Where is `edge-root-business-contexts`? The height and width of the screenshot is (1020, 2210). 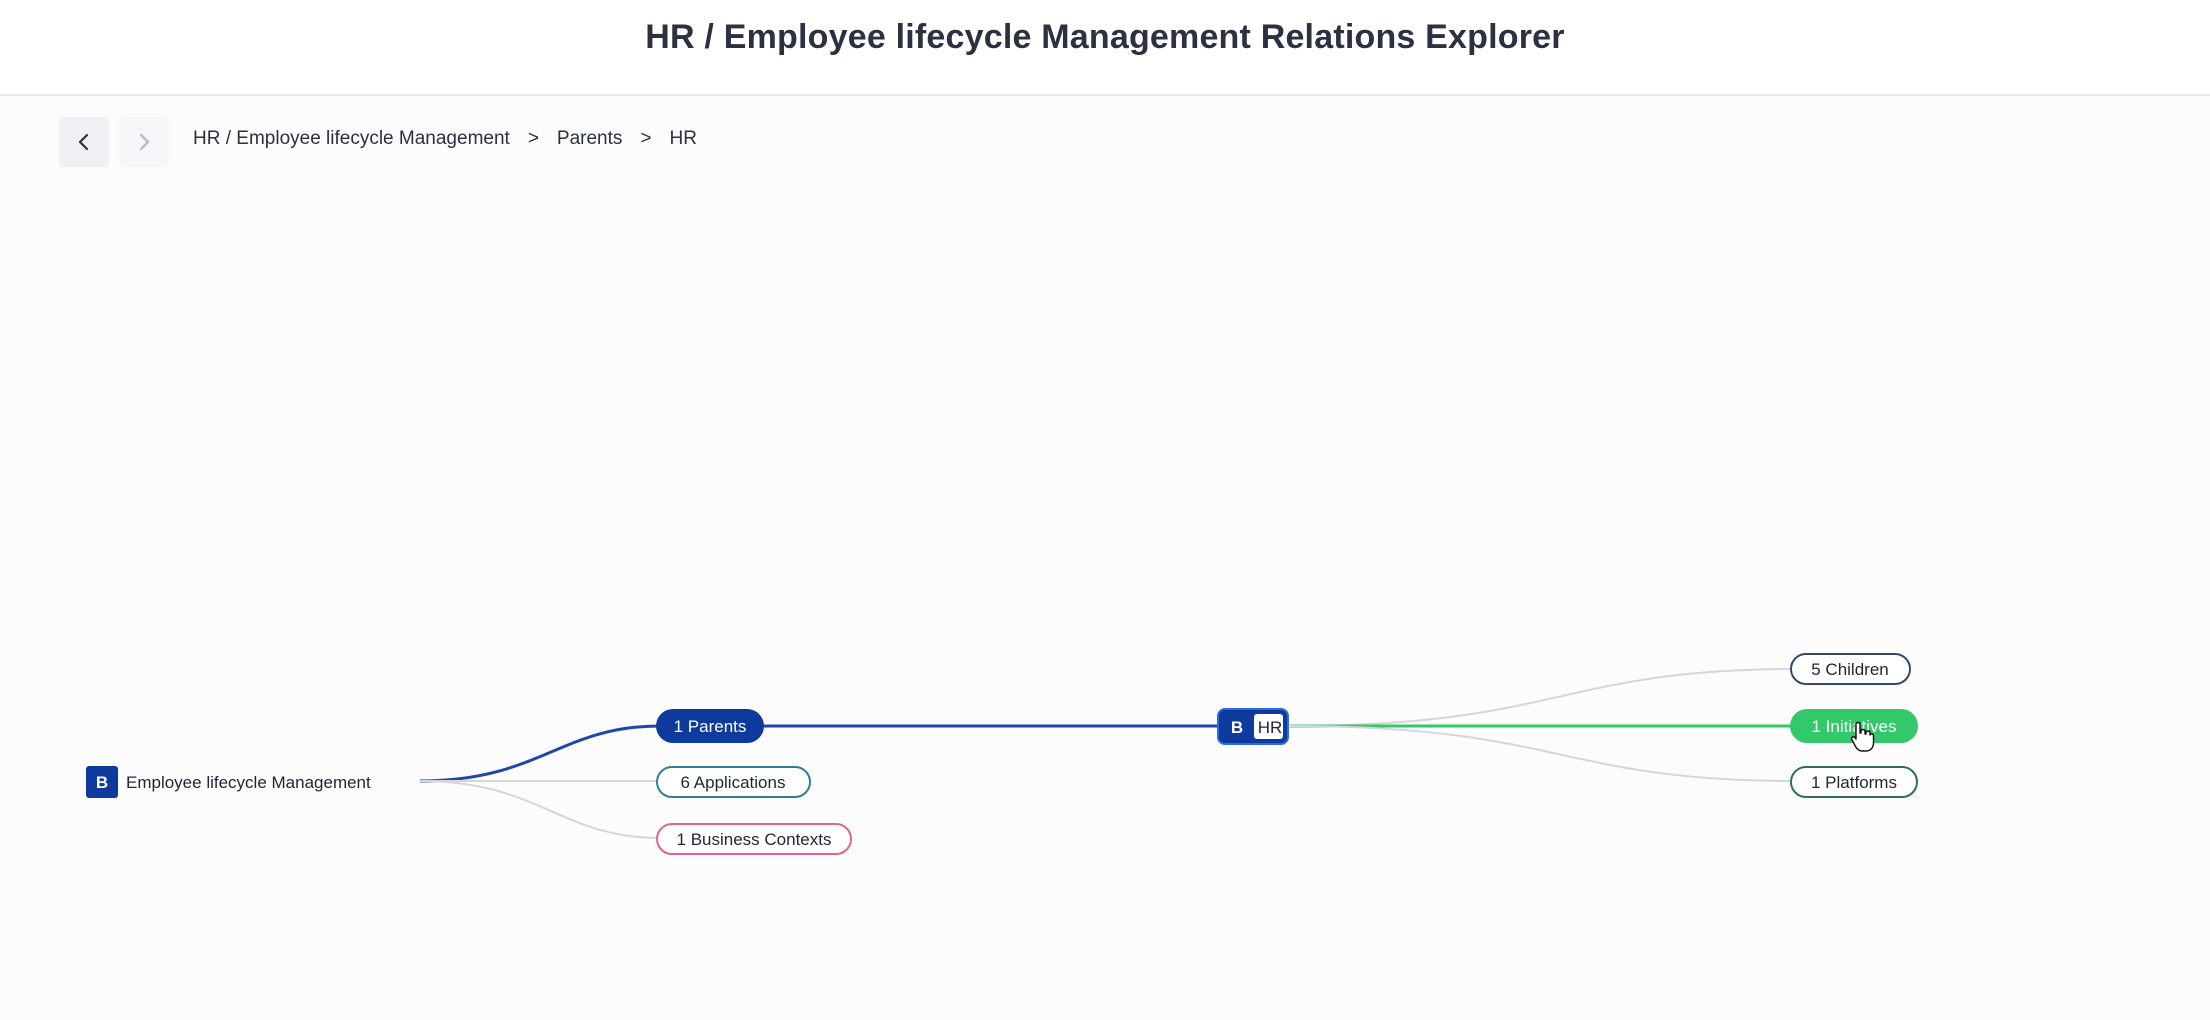 edge-root-business-contexts is located at coordinates (540, 809).